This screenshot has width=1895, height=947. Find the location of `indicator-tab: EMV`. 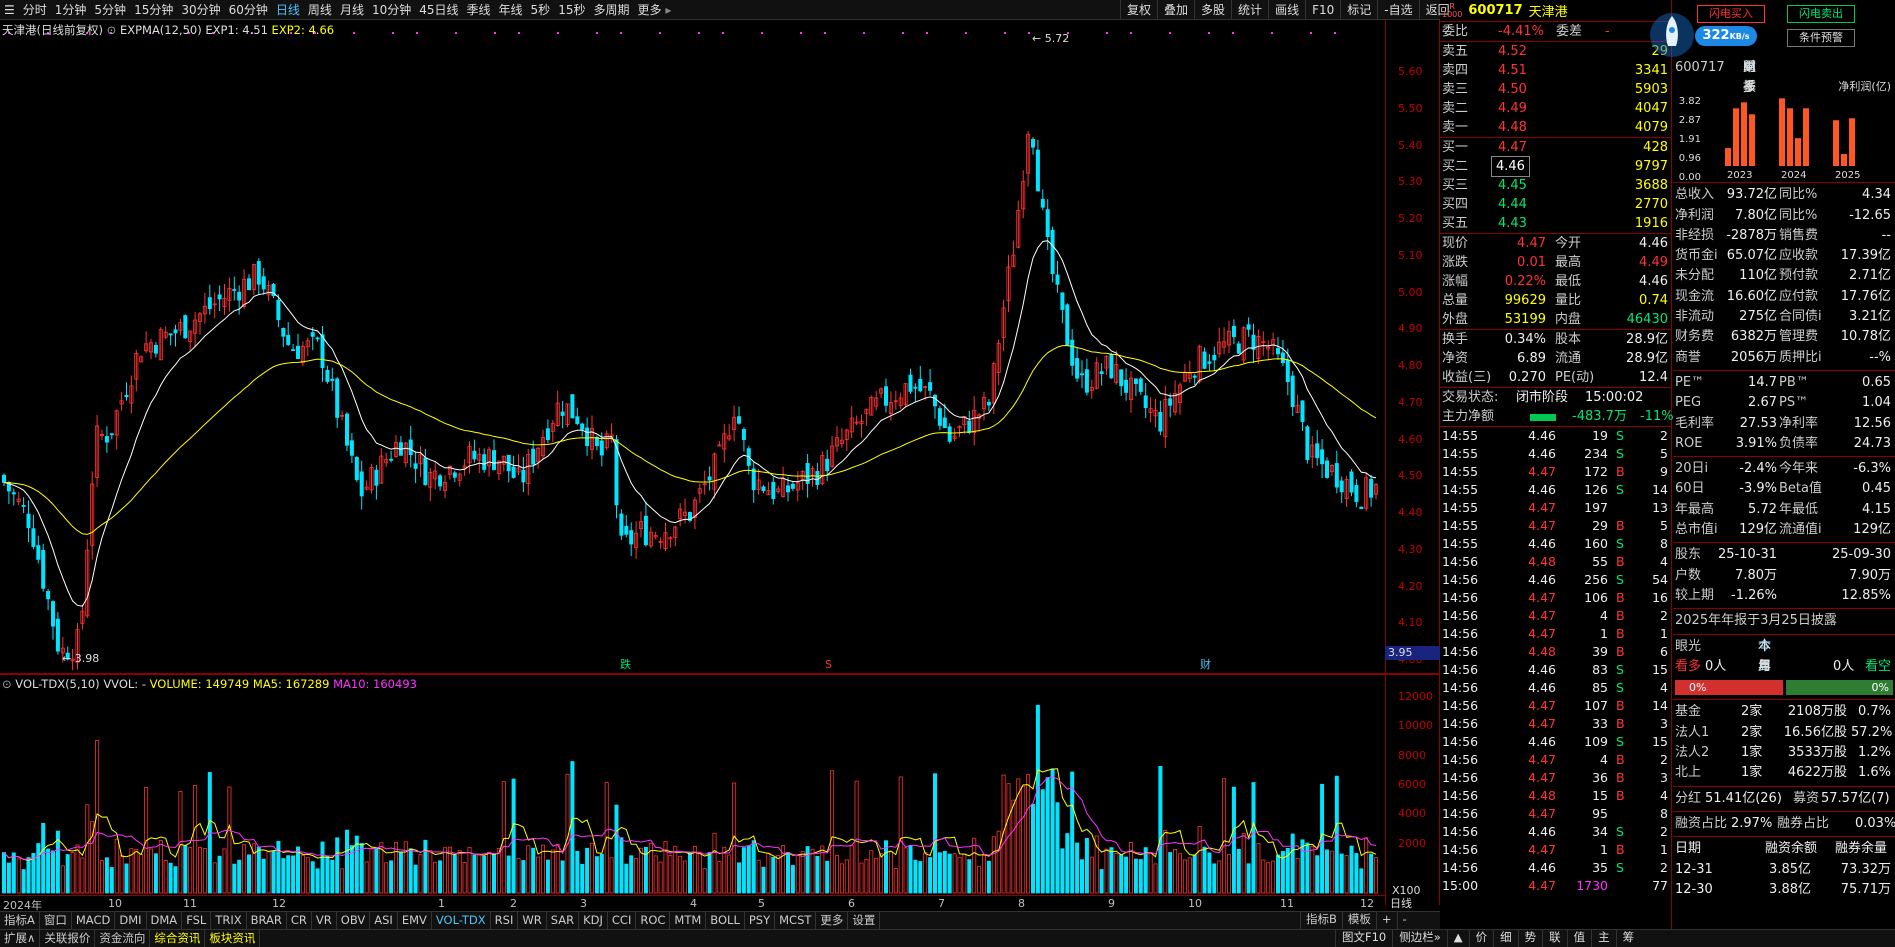

indicator-tab: EMV is located at coordinates (415, 920).